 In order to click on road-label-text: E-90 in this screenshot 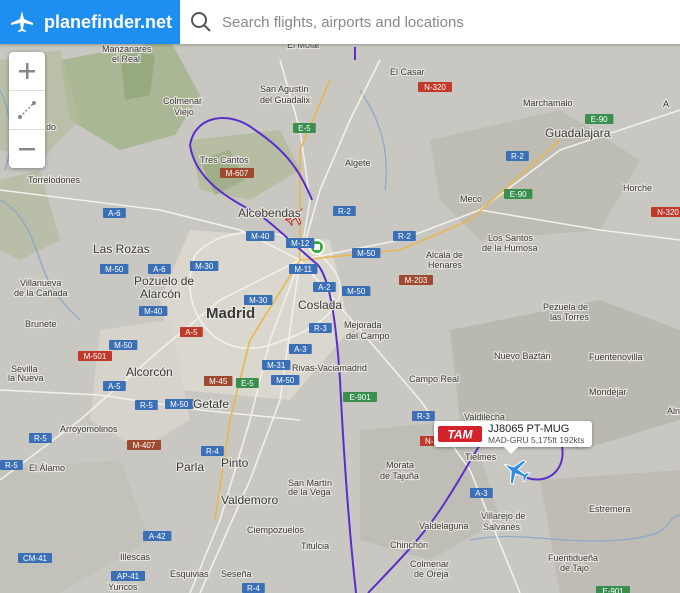, I will do `click(518, 194)`.